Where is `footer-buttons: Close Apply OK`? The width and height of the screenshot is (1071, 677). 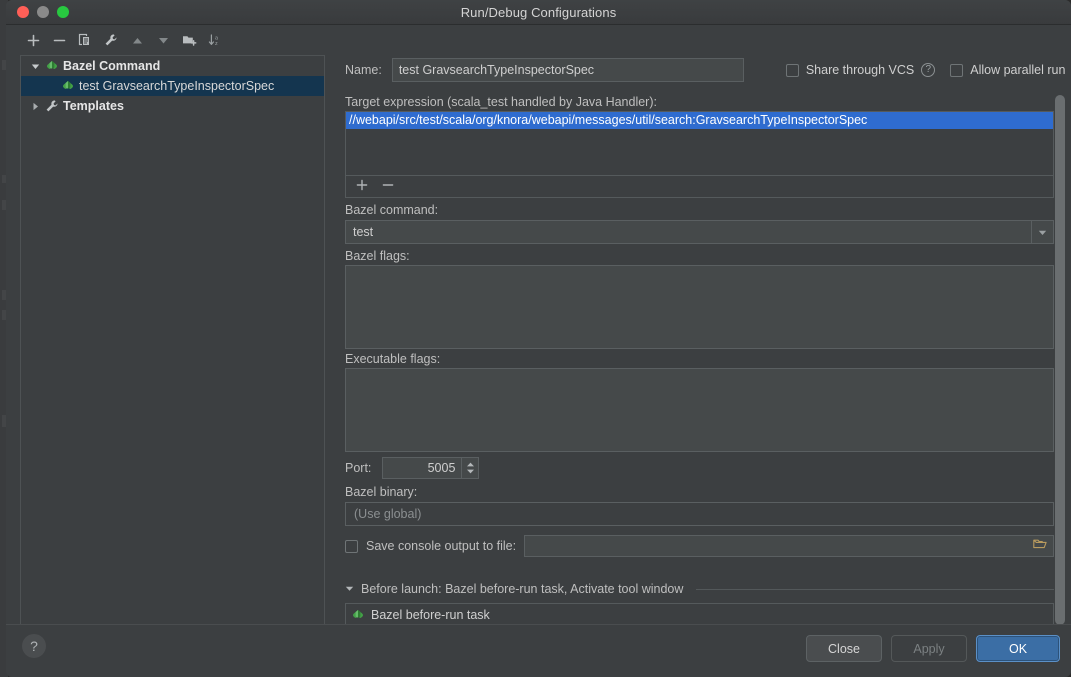
footer-buttons: Close Apply OK is located at coordinates (933, 648).